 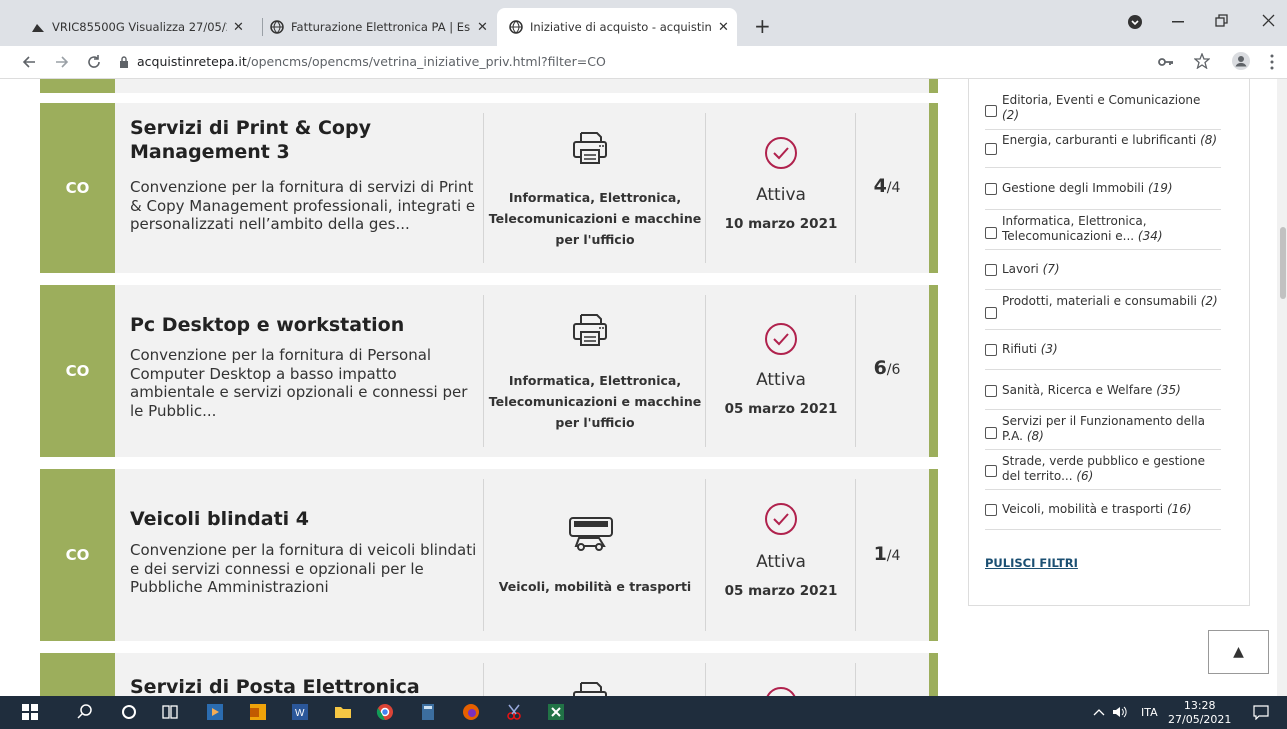 I want to click on task-view-icon, so click(x=170, y=712).